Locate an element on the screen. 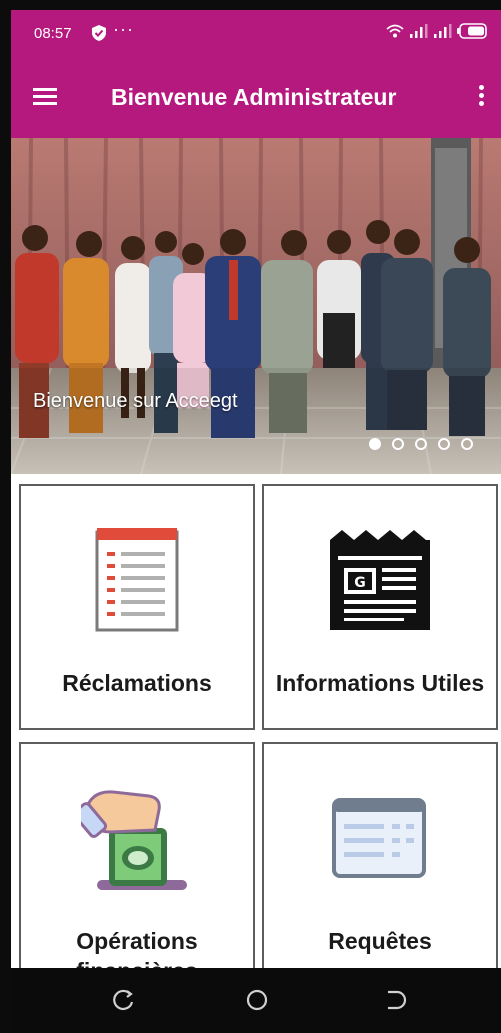 This screenshot has width=501, height=1033. tile-reclamations: Réclamations is located at coordinates (137, 607).